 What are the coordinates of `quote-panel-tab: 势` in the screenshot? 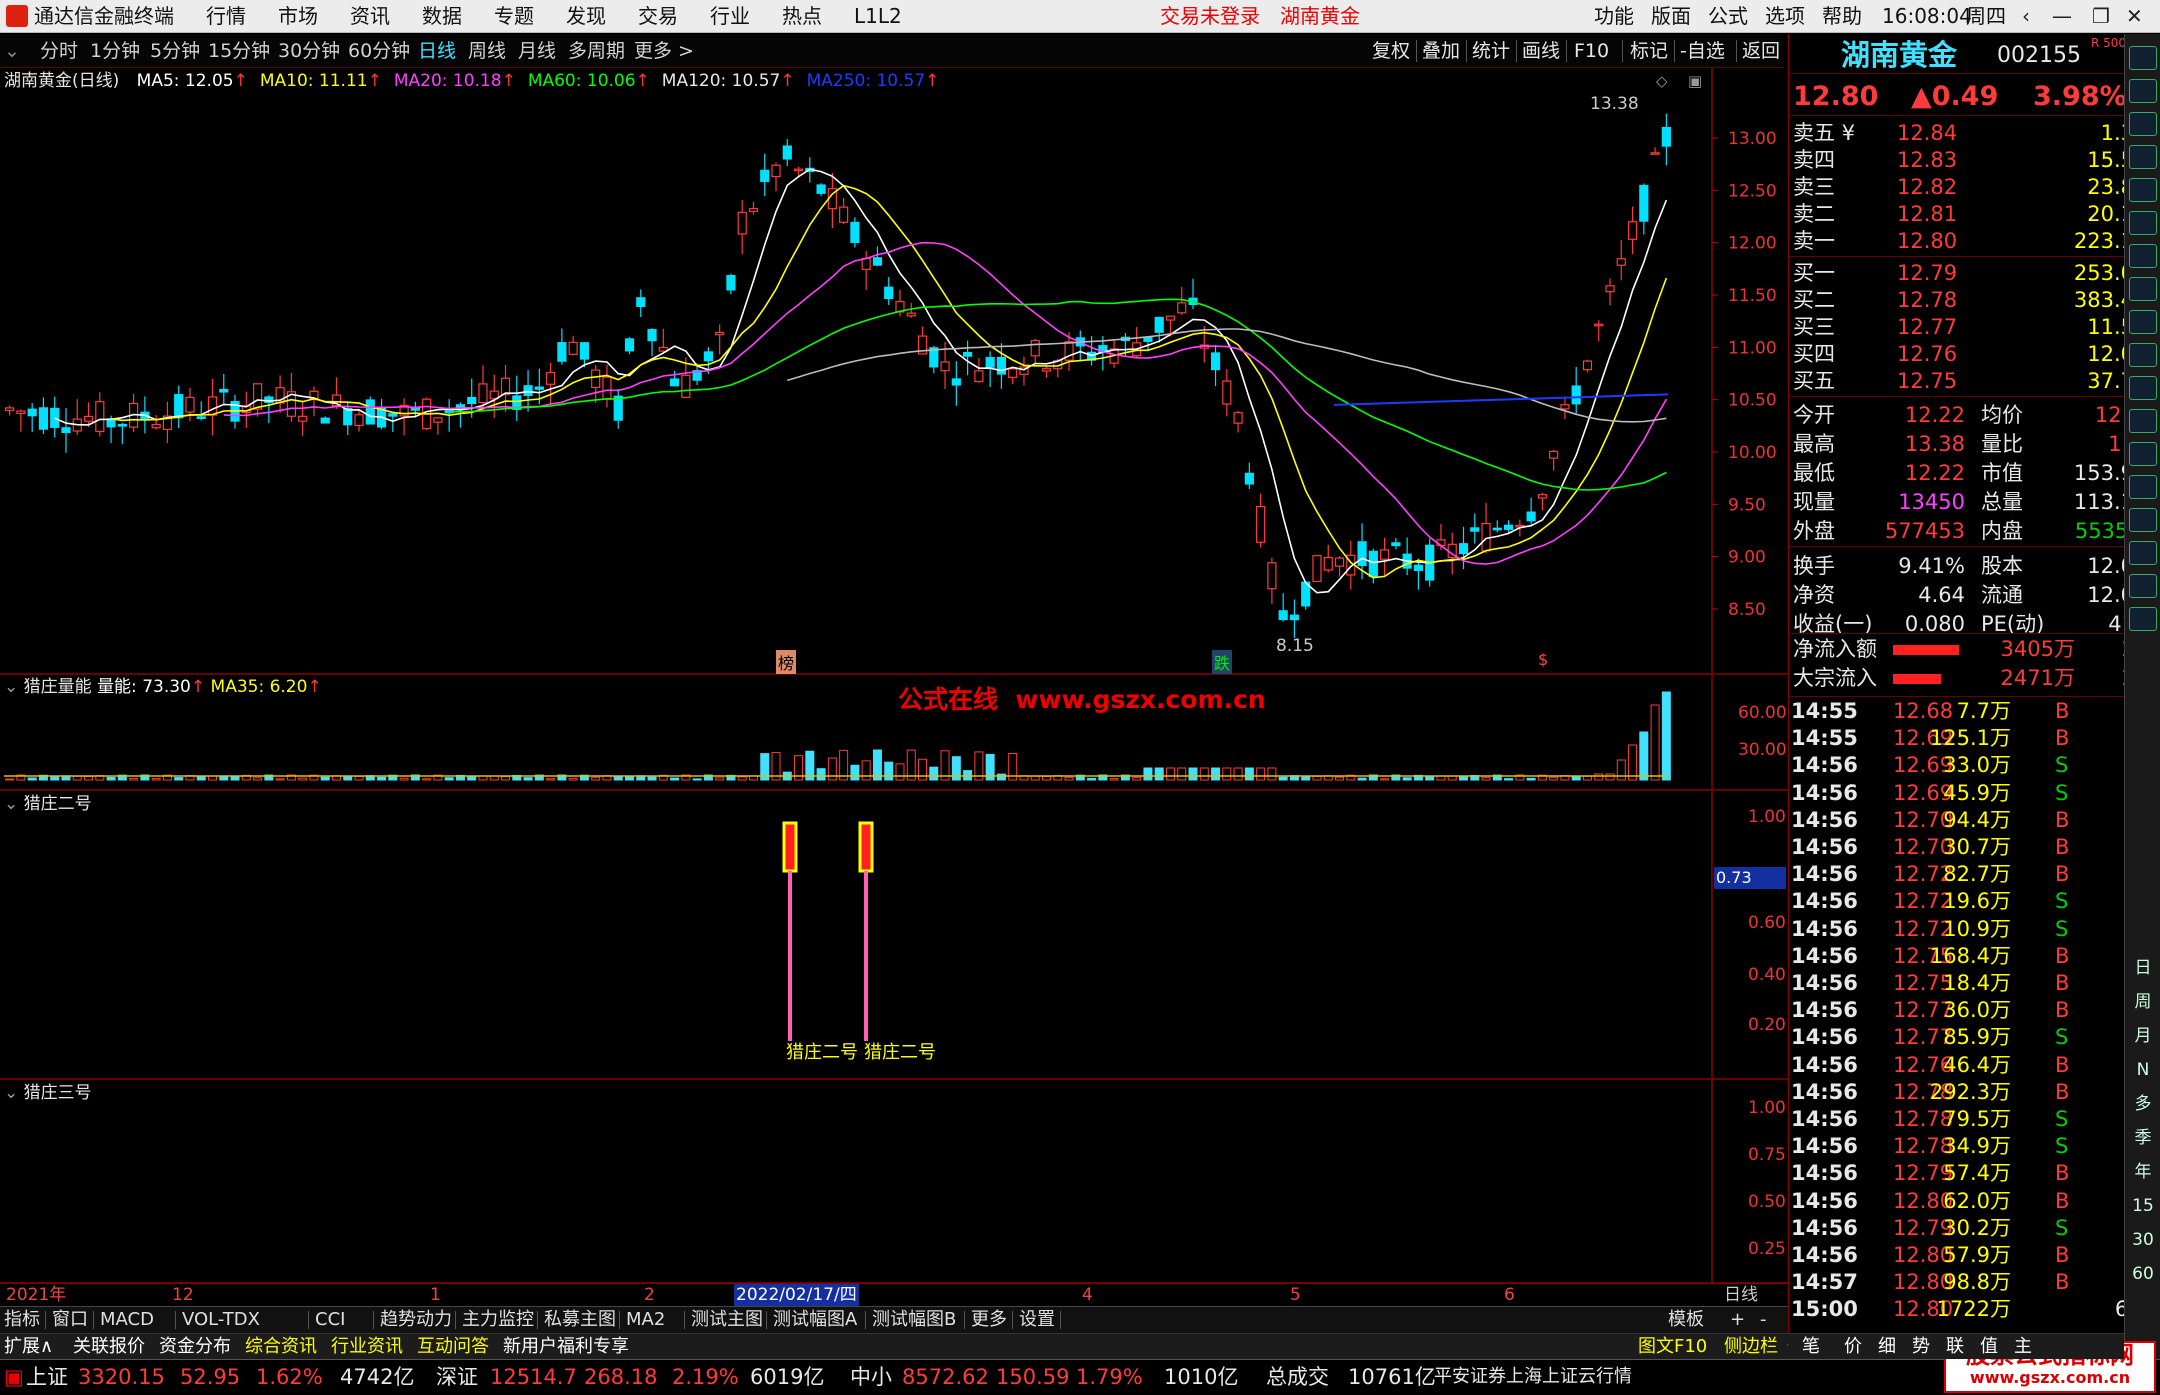 It's located at (1921, 1347).